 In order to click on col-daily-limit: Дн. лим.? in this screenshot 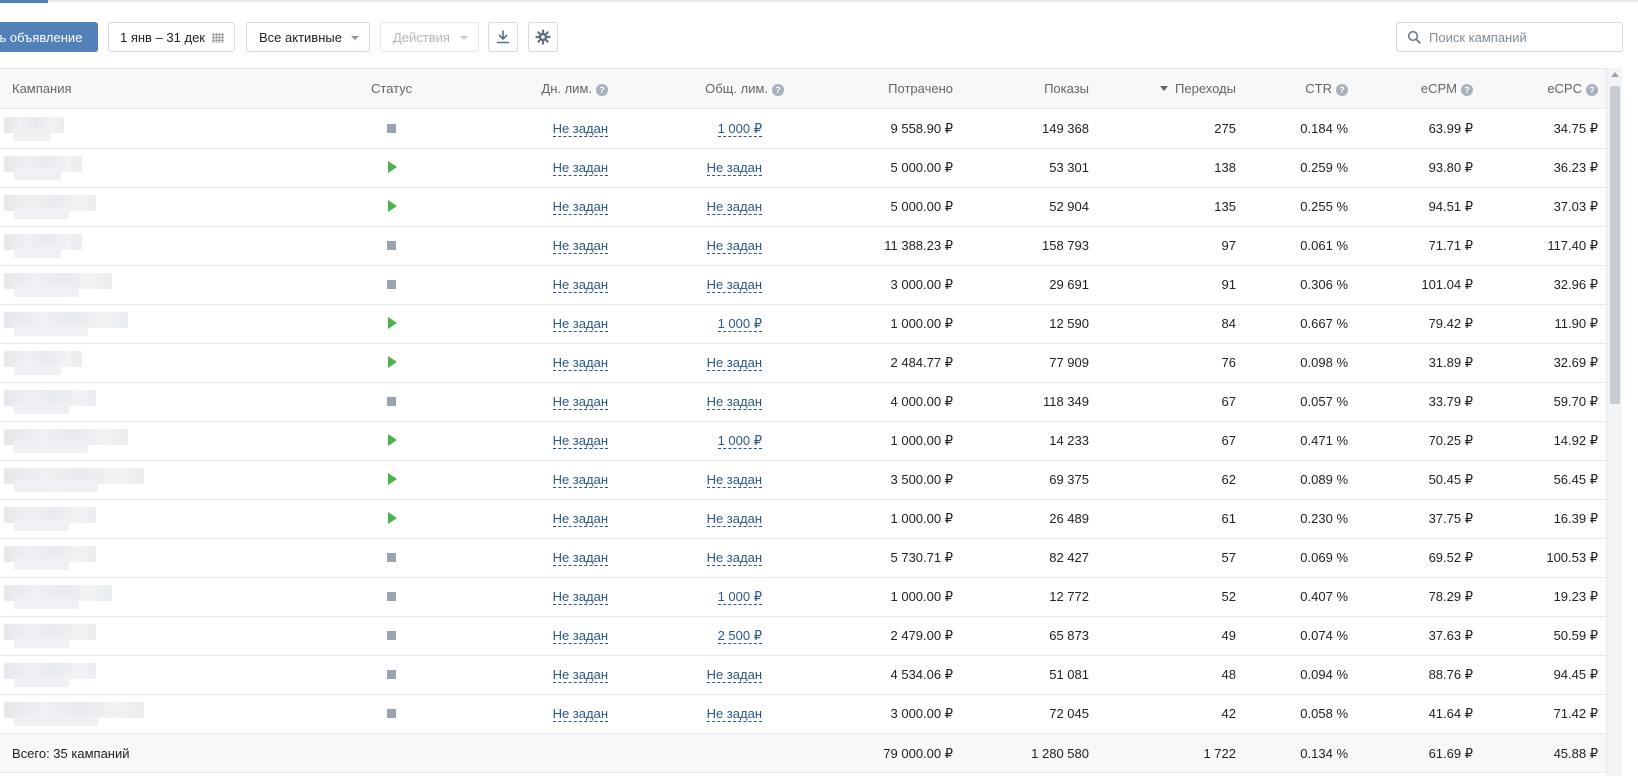, I will do `click(574, 88)`.